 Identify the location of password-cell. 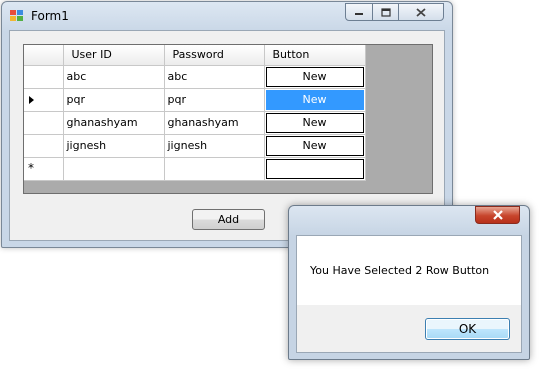
(214, 169).